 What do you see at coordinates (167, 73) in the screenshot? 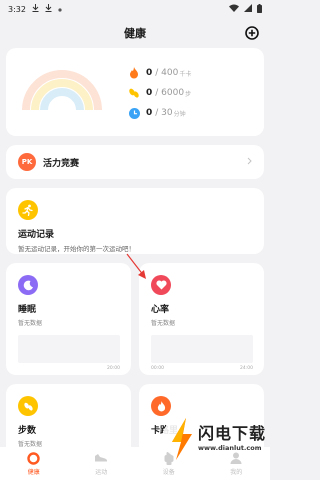
I see `calorie-goal: / 400` at bounding box center [167, 73].